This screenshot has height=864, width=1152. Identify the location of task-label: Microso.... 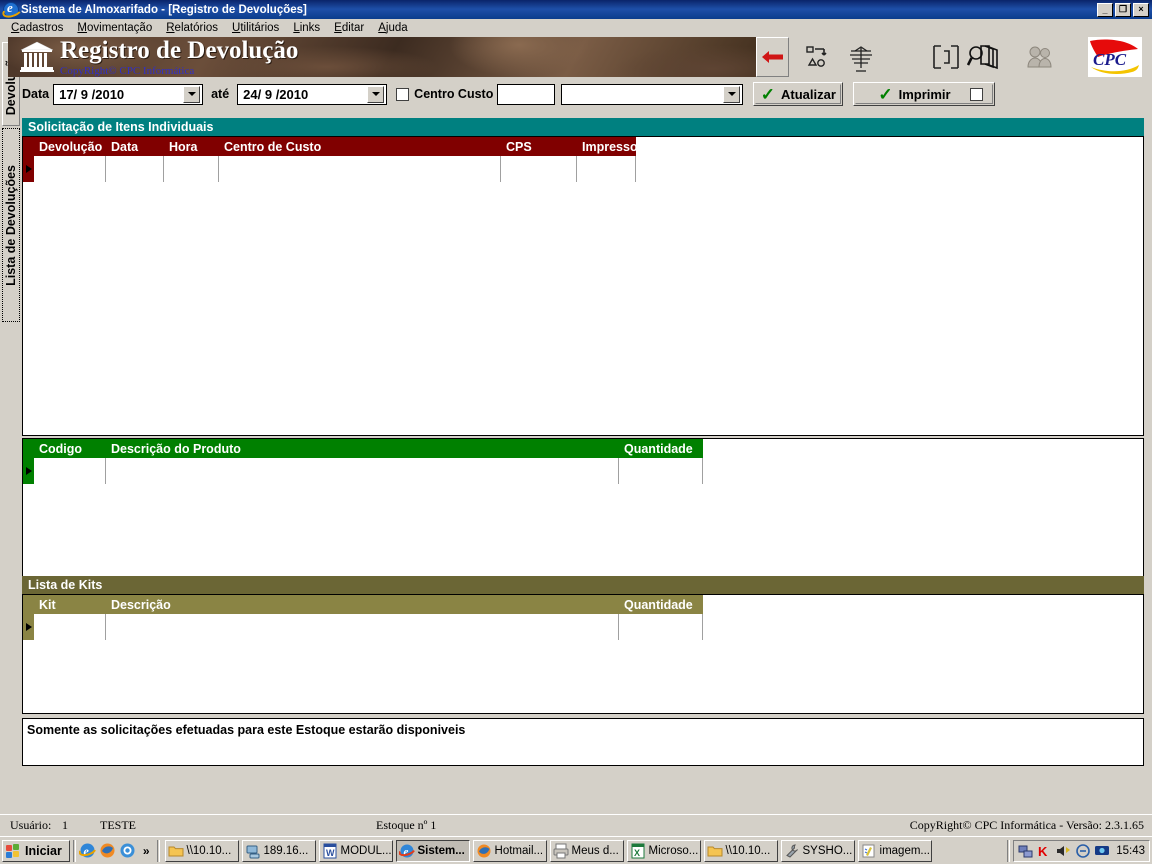
(673, 850).